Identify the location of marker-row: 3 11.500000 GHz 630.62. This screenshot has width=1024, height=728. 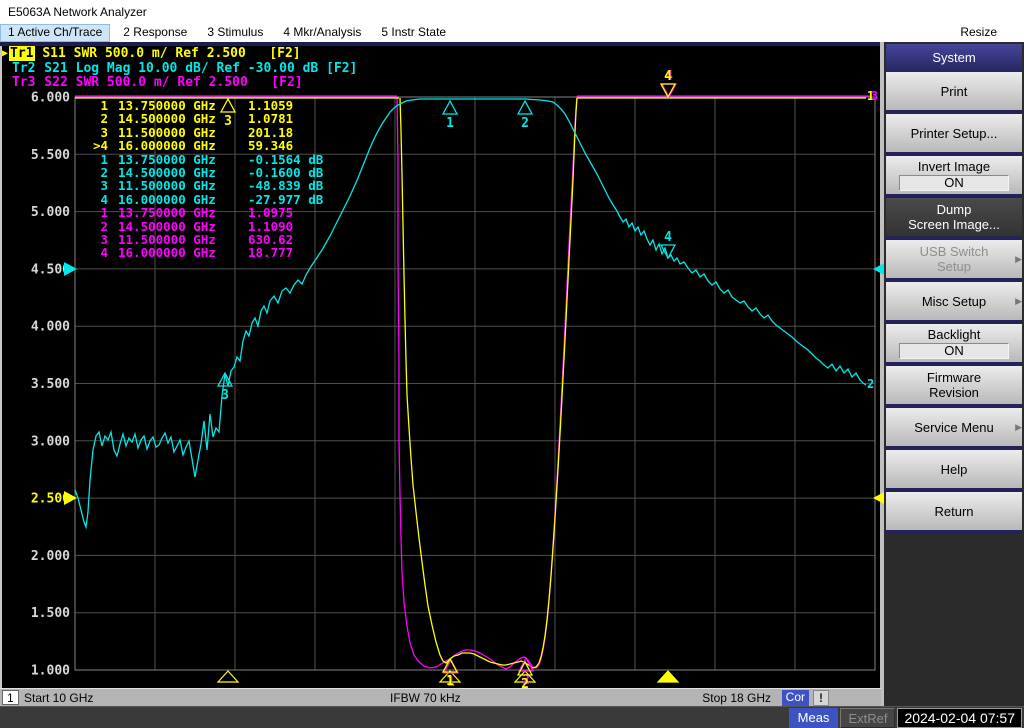
(197, 239).